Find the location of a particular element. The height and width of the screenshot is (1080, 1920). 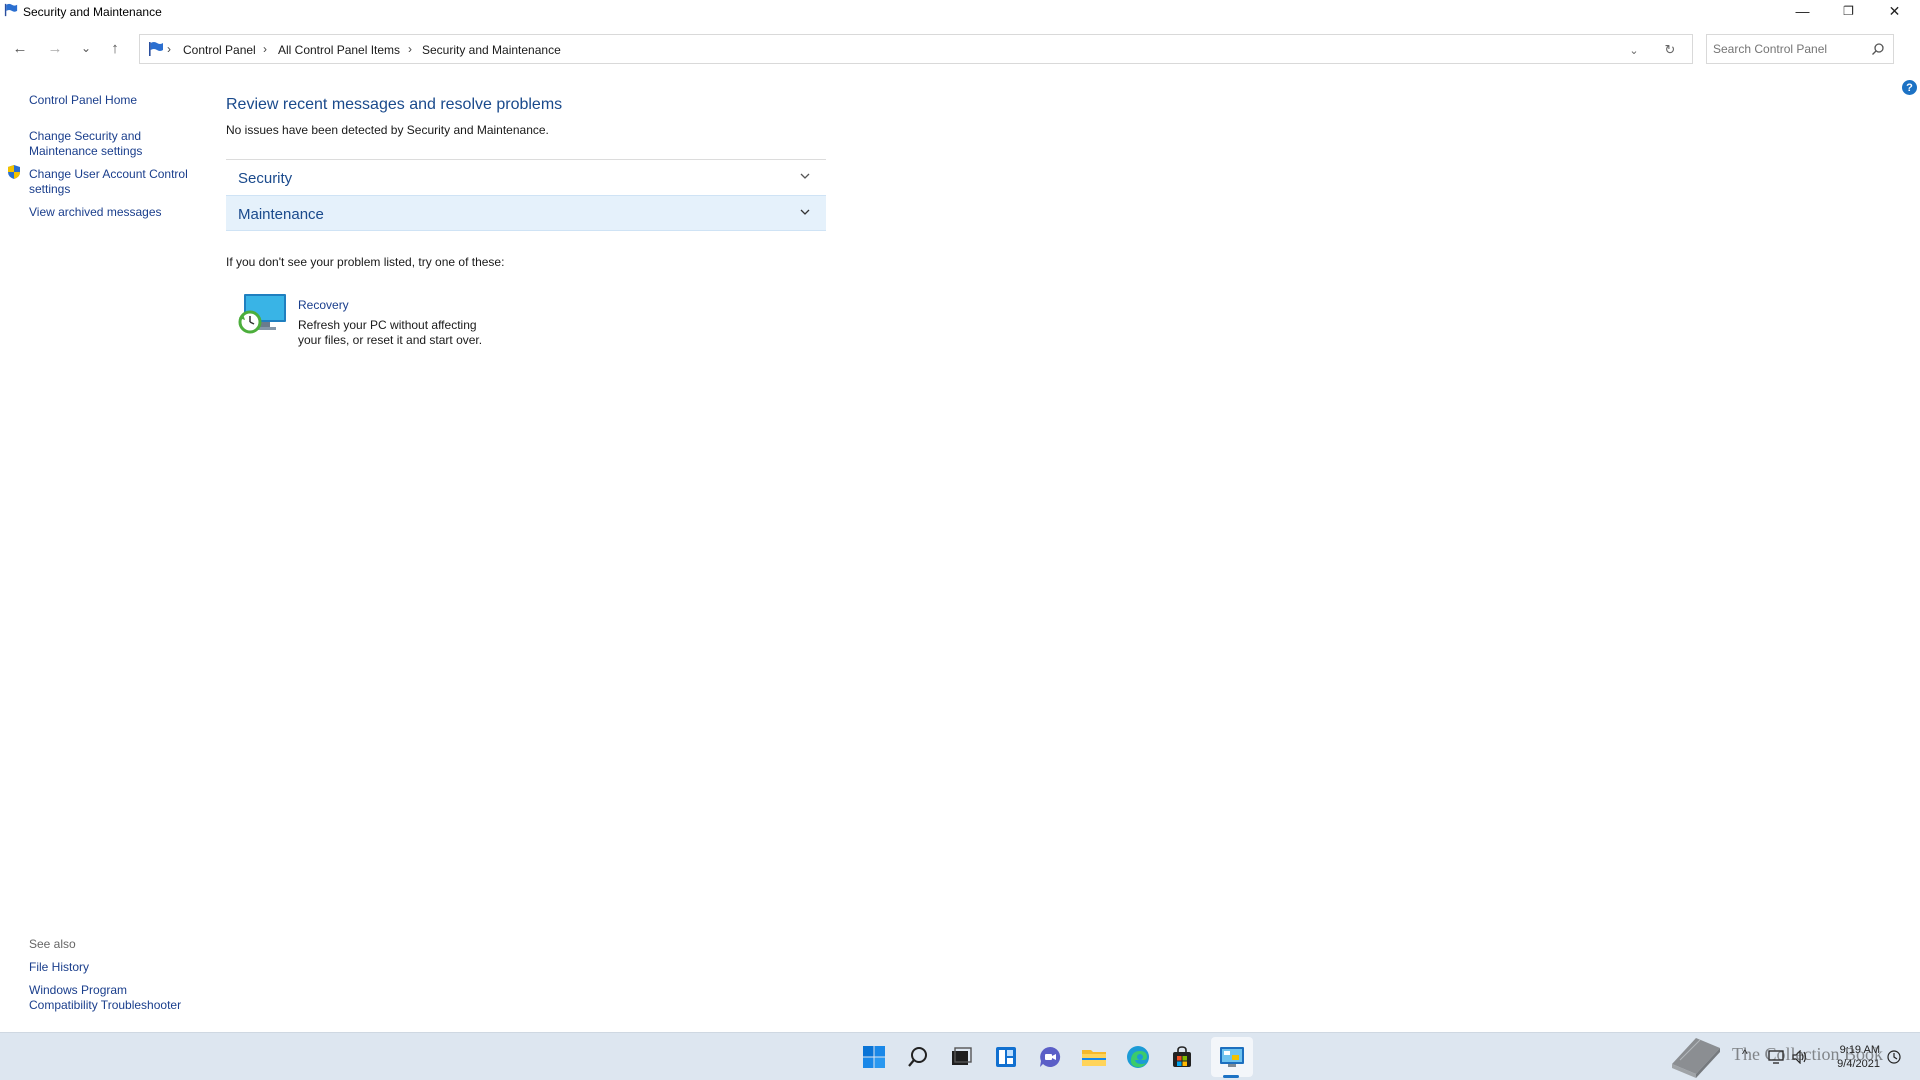

start-icon is located at coordinates (874, 1057).